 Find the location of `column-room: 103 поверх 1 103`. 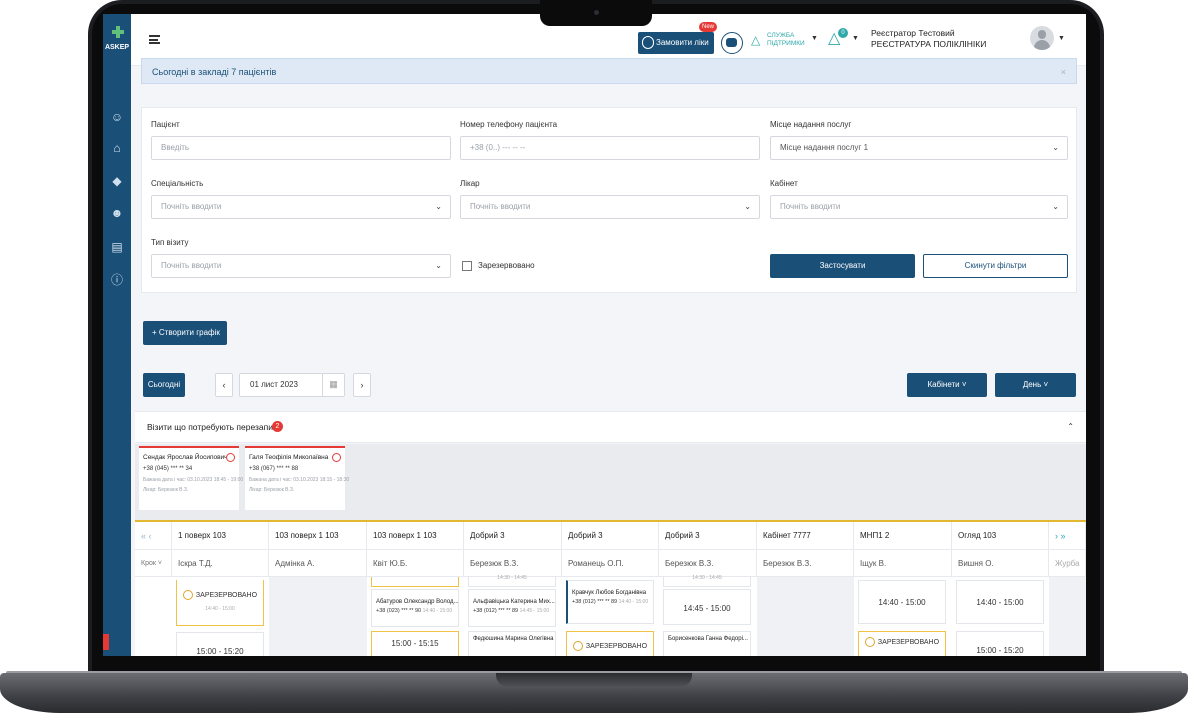

column-room: 103 поверх 1 103 is located at coordinates (415, 536).